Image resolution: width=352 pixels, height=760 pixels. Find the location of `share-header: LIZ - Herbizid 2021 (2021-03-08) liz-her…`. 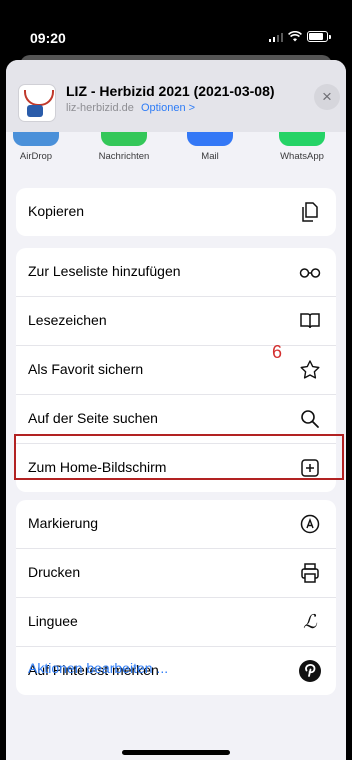

share-header: LIZ - Herbizid 2021 (2021-03-08) liz-her… is located at coordinates (176, 96).